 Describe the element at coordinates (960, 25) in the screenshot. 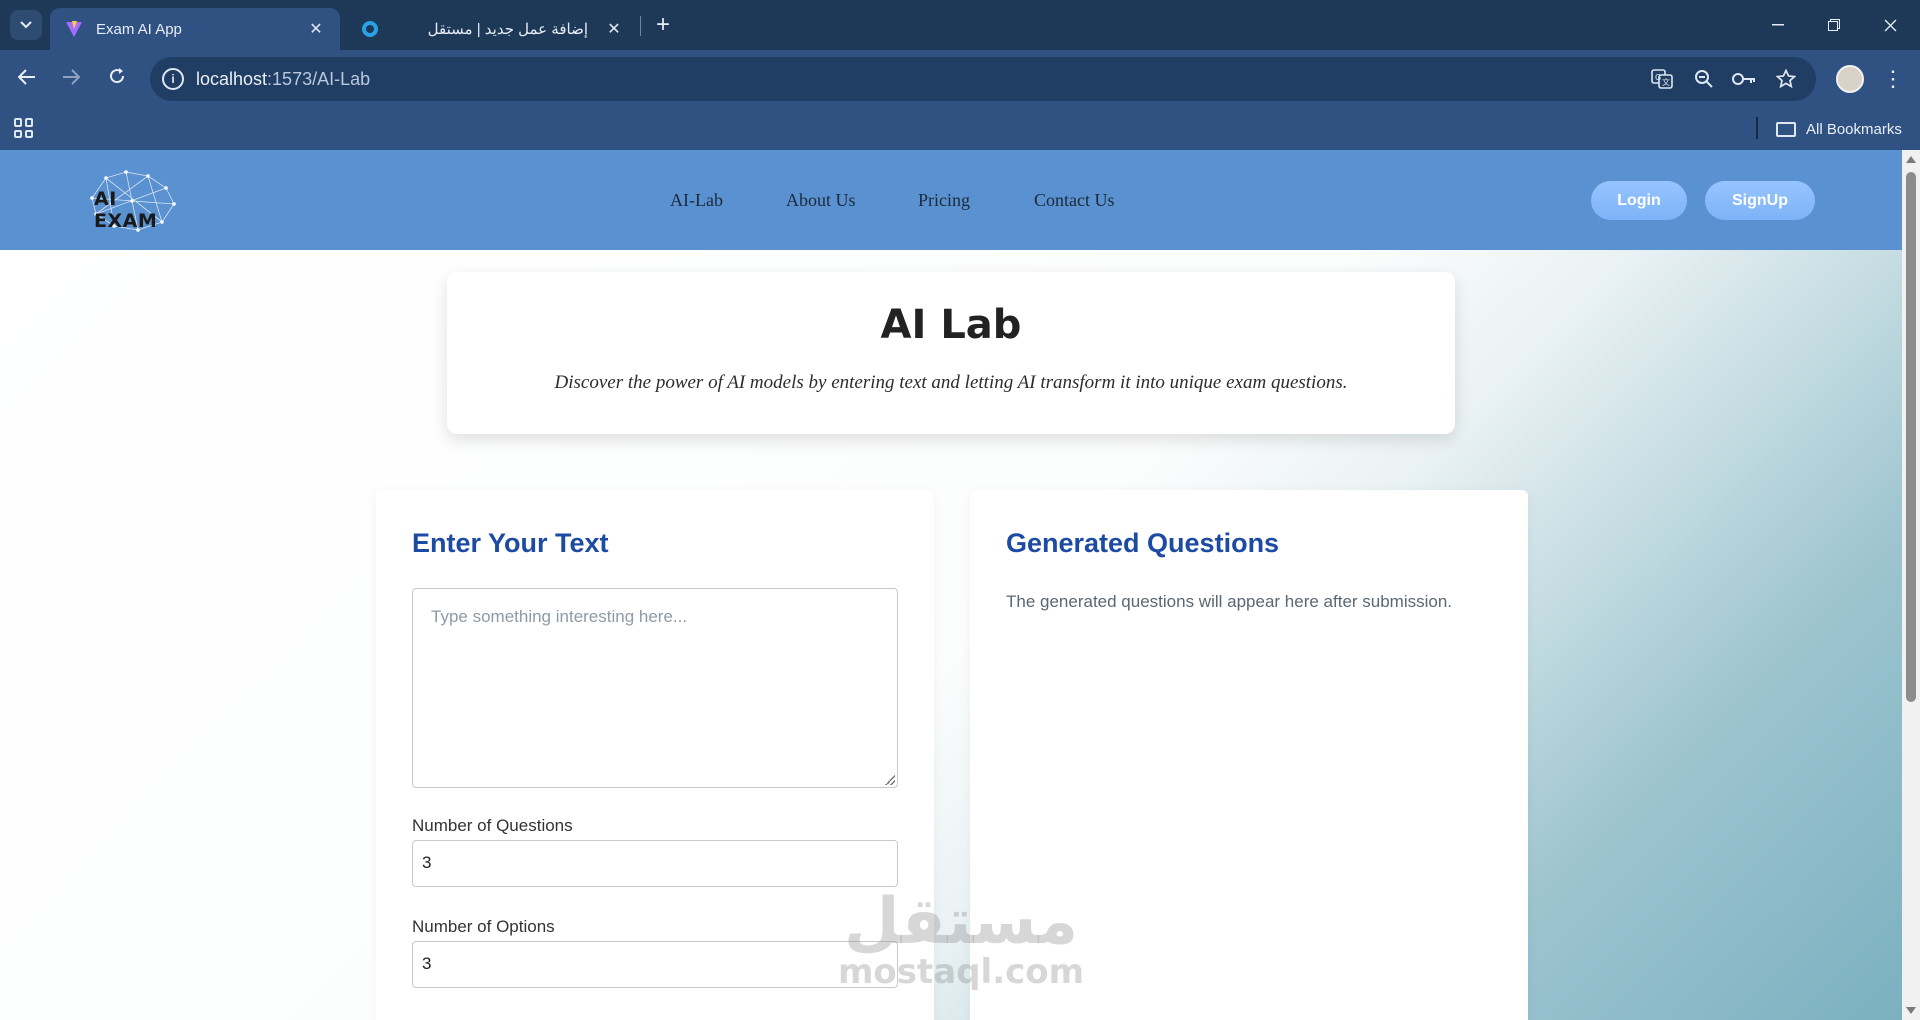

I see `tab-strip: Exam AI App ✕ إضافة عمل جديد | مستقل ✕ +` at that location.